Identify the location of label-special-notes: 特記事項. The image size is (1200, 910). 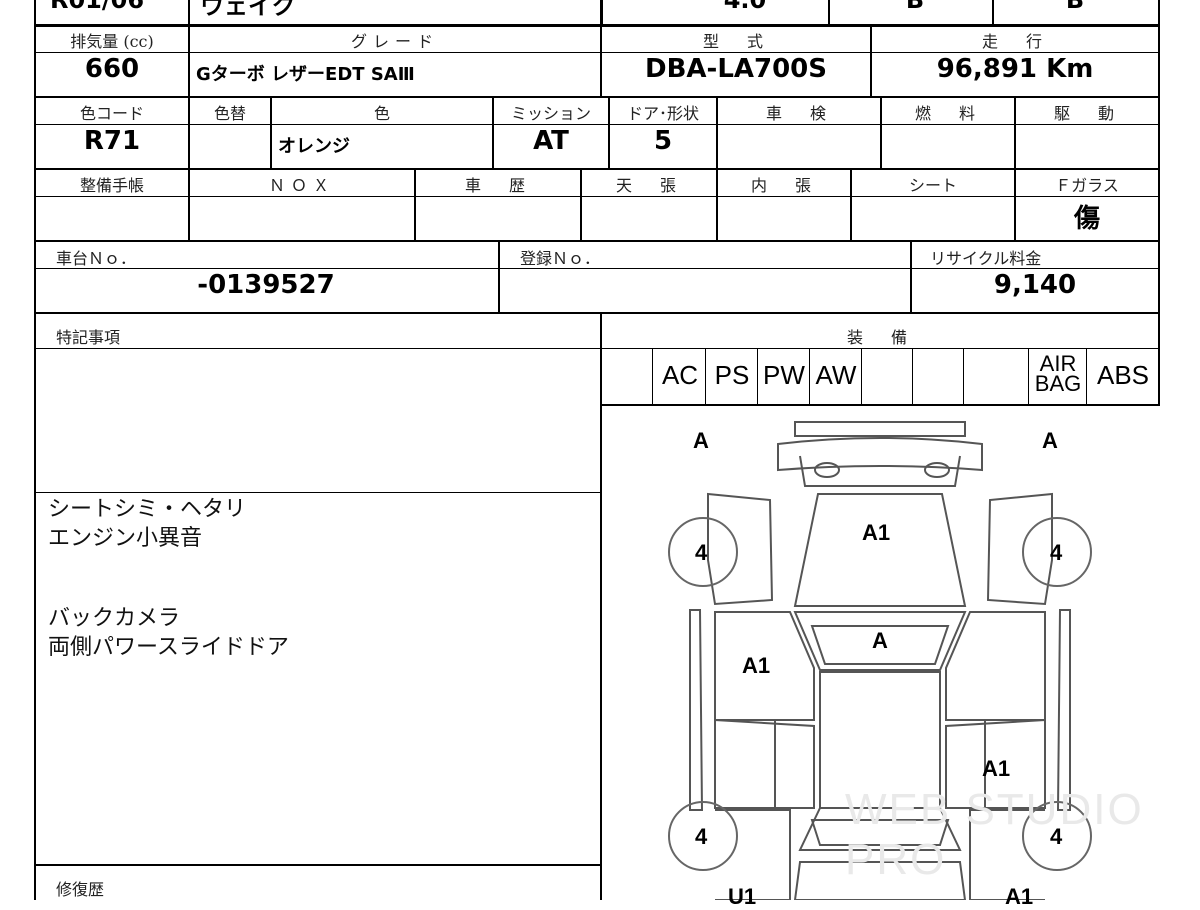
(88, 337).